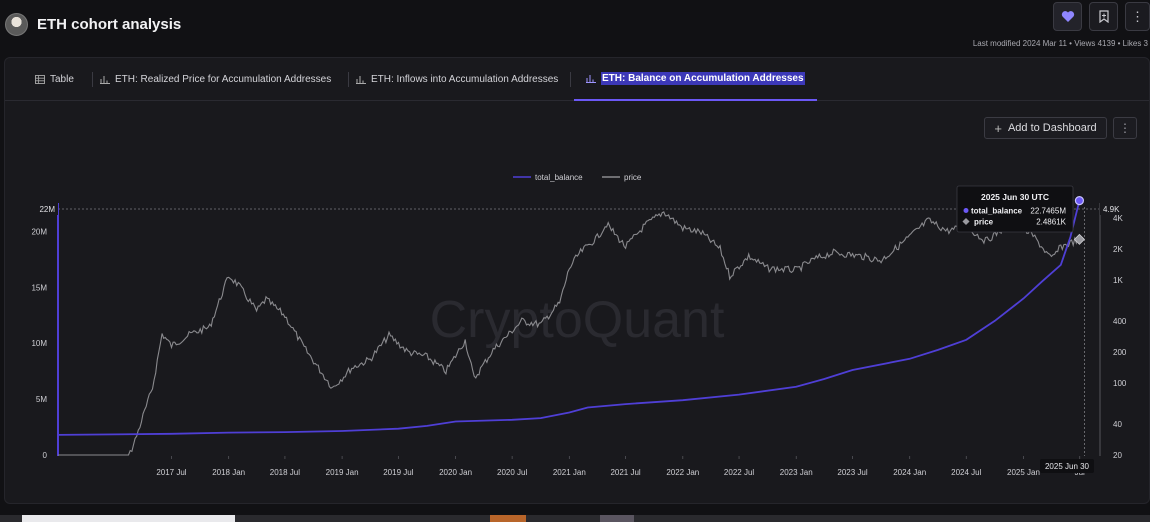  I want to click on right-tick-label: 100, so click(1120, 383).